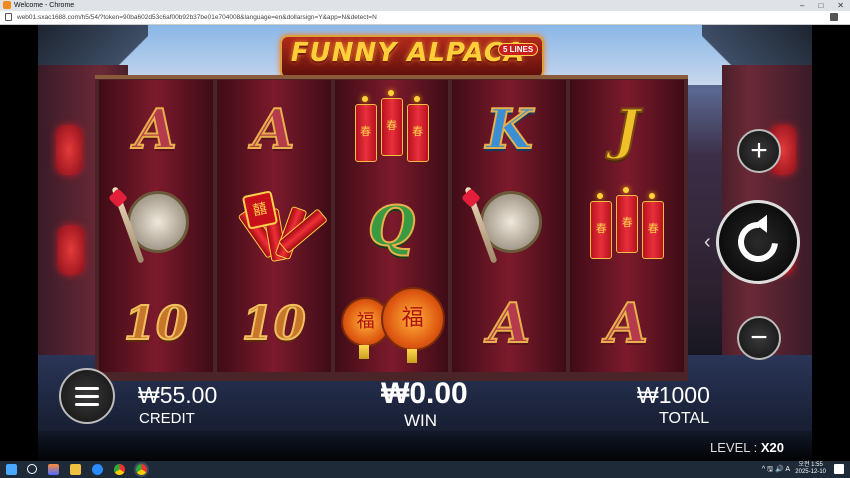  I want to click on edge-icon, so click(97, 469).